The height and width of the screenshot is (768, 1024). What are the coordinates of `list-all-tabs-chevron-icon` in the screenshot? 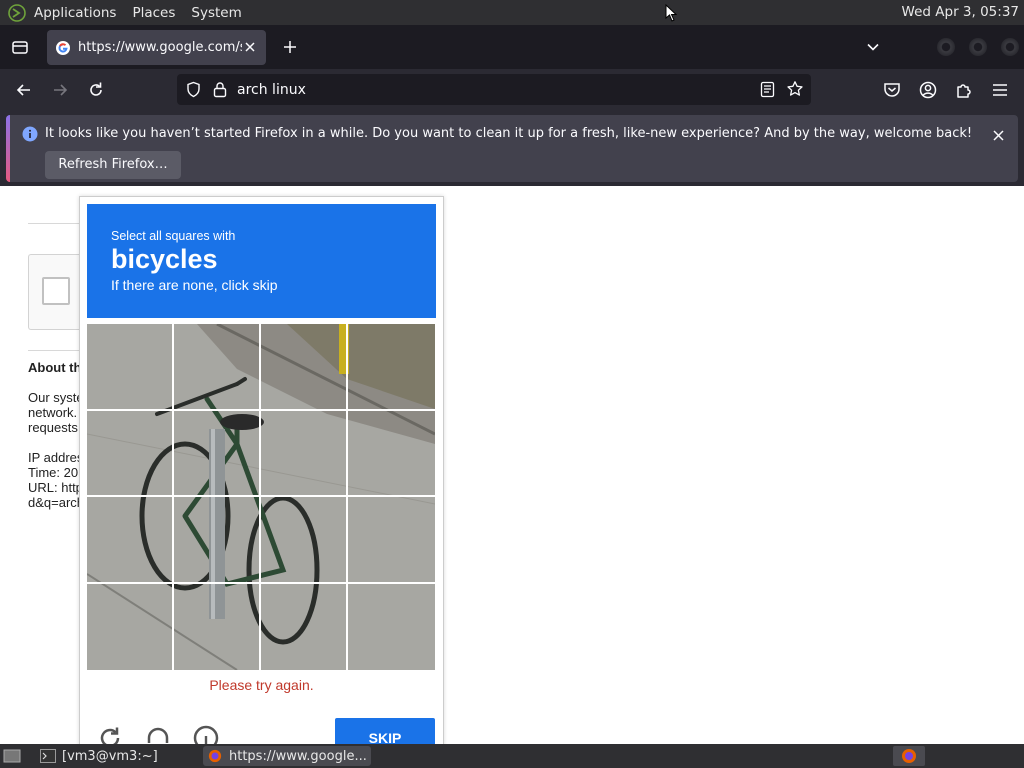 It's located at (873, 47).